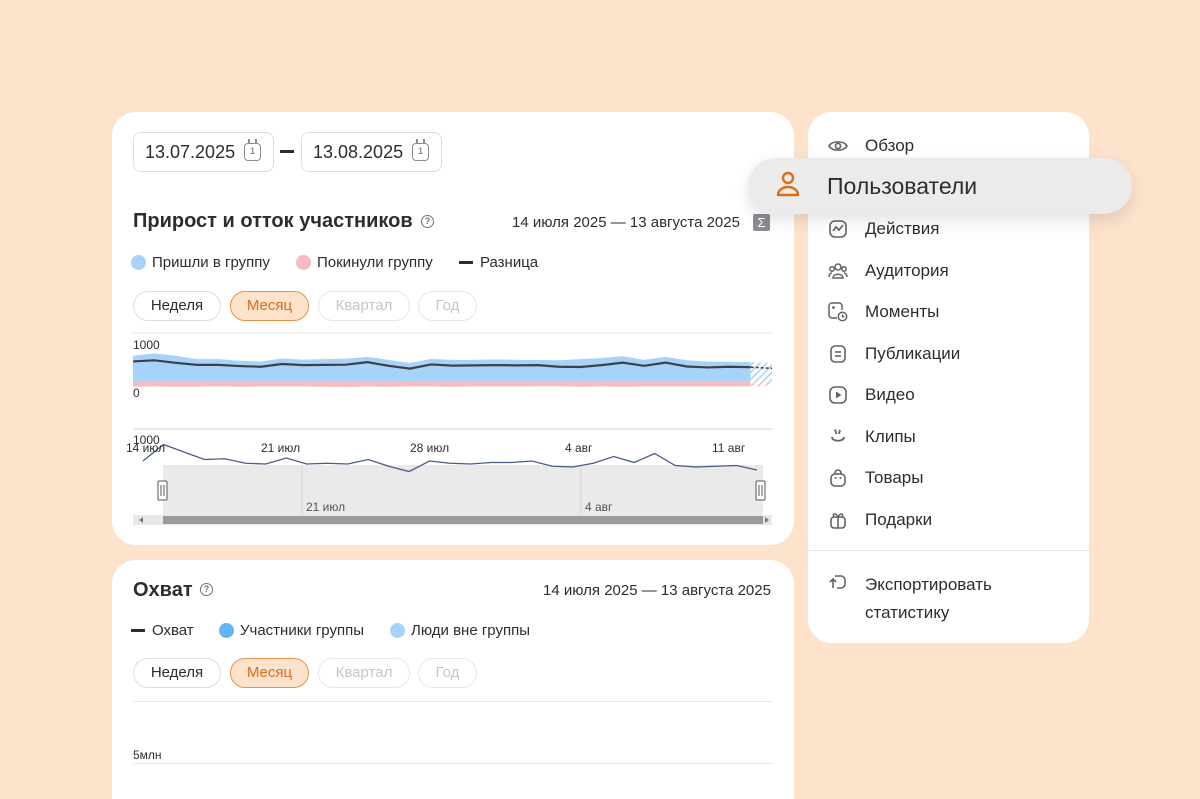  I want to click on x-tick: 4 авг, so click(579, 448).